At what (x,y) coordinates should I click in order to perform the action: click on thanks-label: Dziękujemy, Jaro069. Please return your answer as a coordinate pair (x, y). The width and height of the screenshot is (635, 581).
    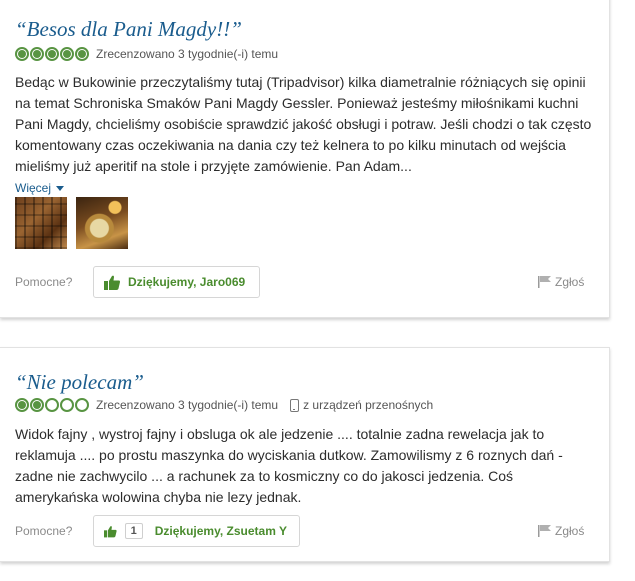
    Looking at the image, I should click on (187, 282).